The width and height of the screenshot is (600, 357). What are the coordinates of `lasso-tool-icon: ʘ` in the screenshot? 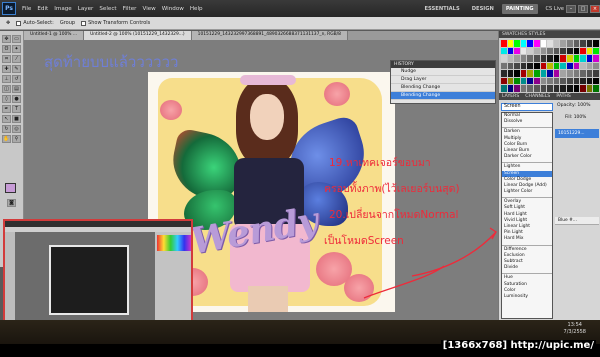 It's located at (6, 49).